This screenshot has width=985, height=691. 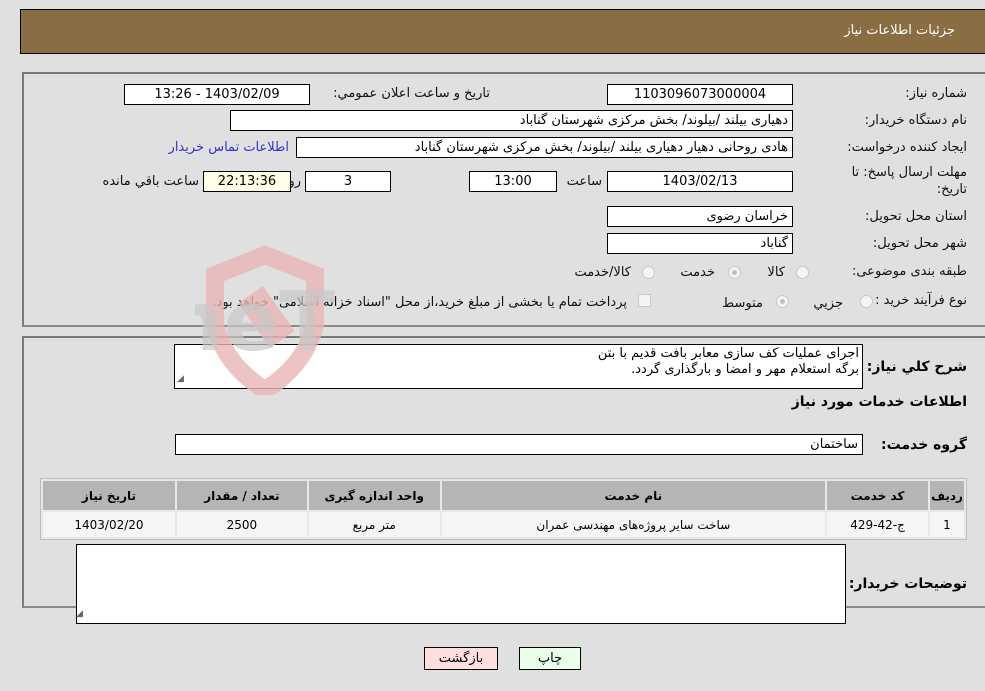 What do you see at coordinates (241, 524) in the screenshot?
I see `cell-quantity: 2500` at bounding box center [241, 524].